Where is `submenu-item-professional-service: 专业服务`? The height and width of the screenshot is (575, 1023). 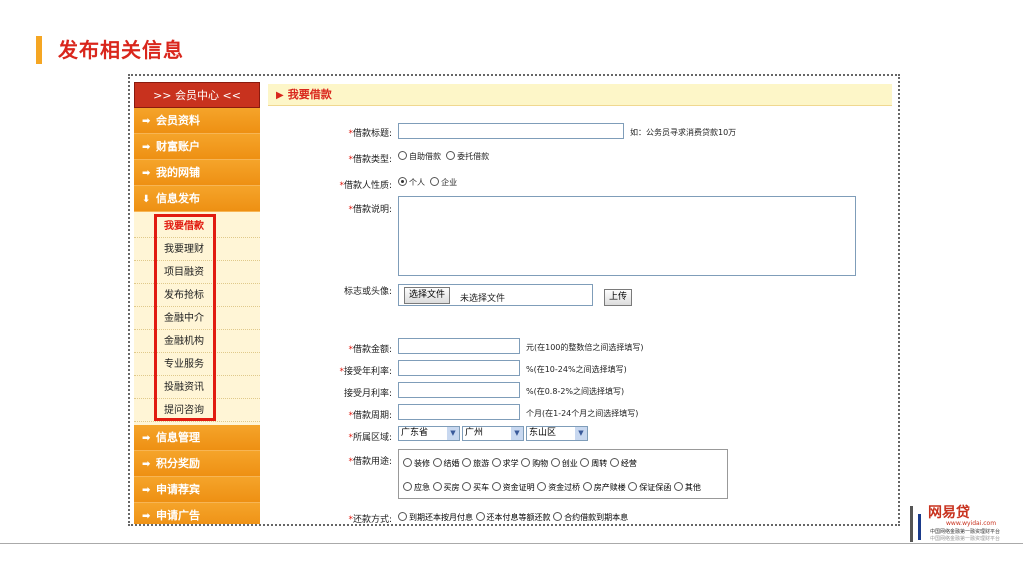 submenu-item-professional-service: 专业服务 is located at coordinates (197, 364).